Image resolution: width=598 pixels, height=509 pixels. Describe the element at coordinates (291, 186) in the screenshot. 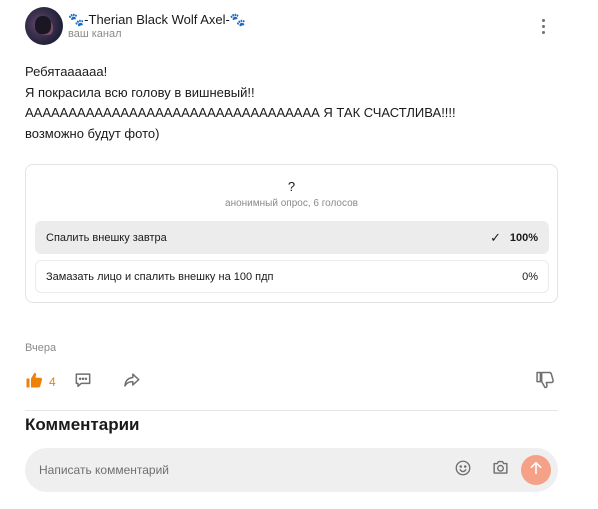

I see `poll-question: ?` at that location.